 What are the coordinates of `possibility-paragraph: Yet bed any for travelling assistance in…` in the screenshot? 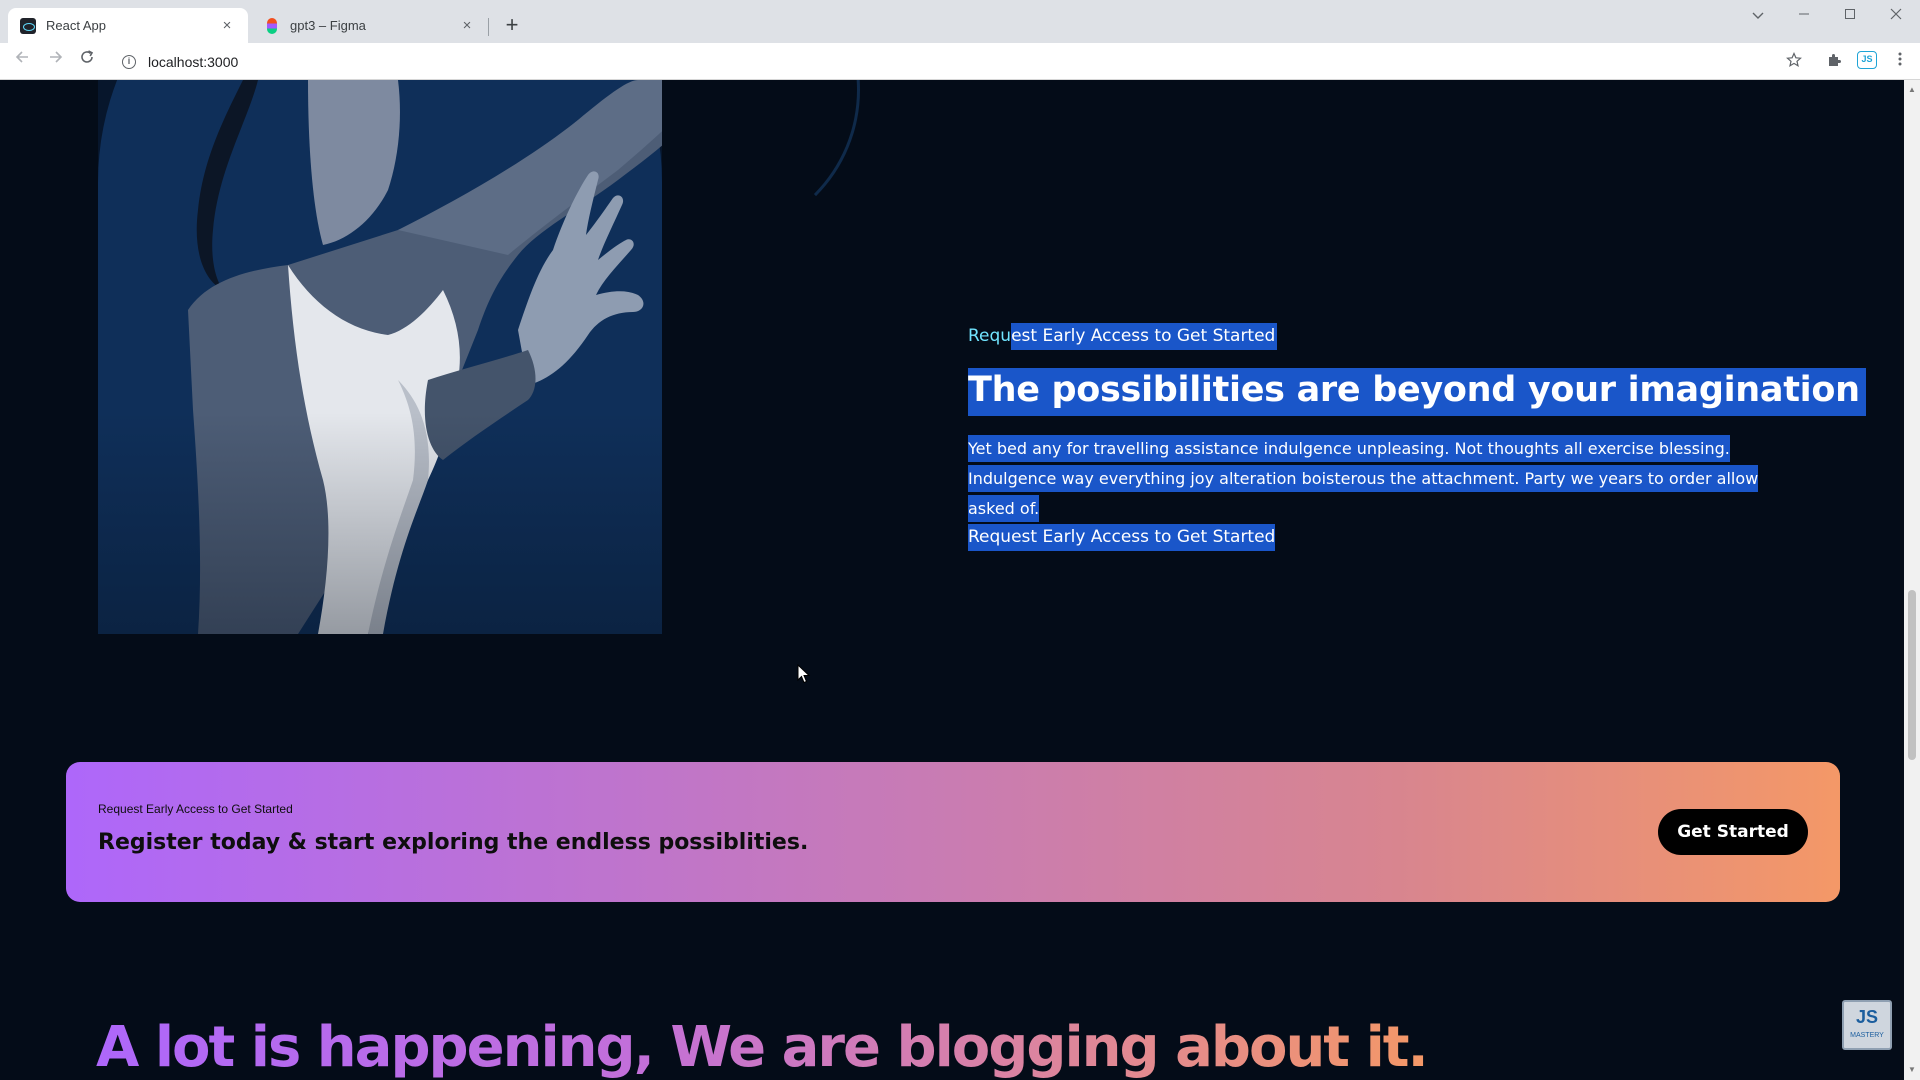 It's located at (1383, 479).